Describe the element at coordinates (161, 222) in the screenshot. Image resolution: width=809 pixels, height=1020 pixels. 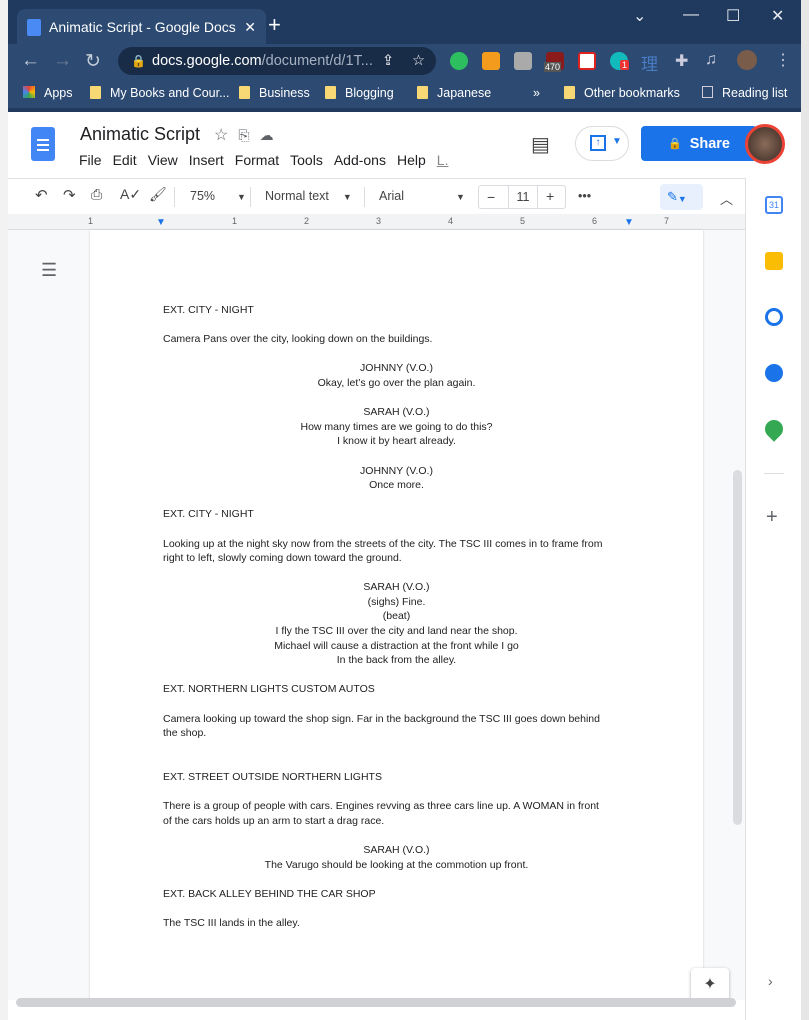
I see `left-indent-marker: ▼` at that location.